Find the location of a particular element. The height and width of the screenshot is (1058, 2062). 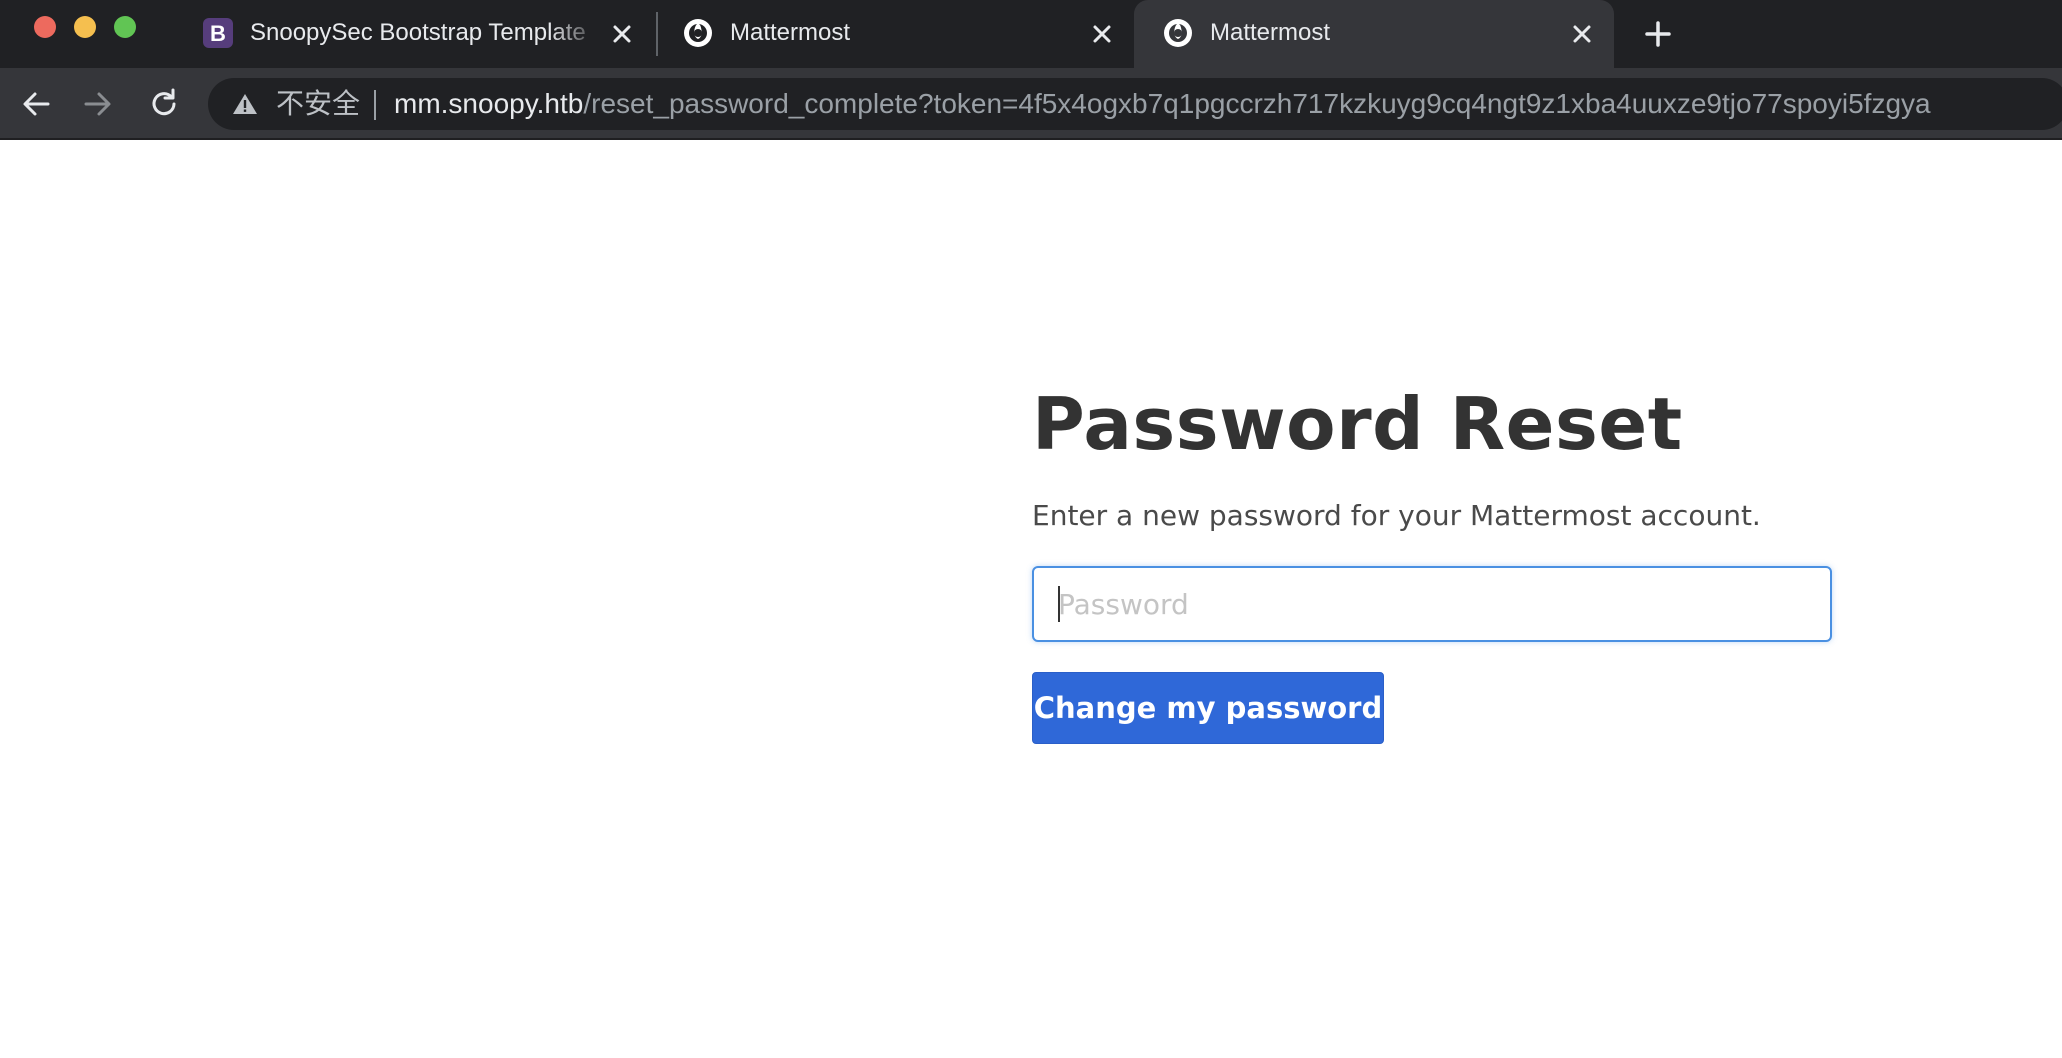

page-title: Password Reset is located at coordinates (1357, 424).